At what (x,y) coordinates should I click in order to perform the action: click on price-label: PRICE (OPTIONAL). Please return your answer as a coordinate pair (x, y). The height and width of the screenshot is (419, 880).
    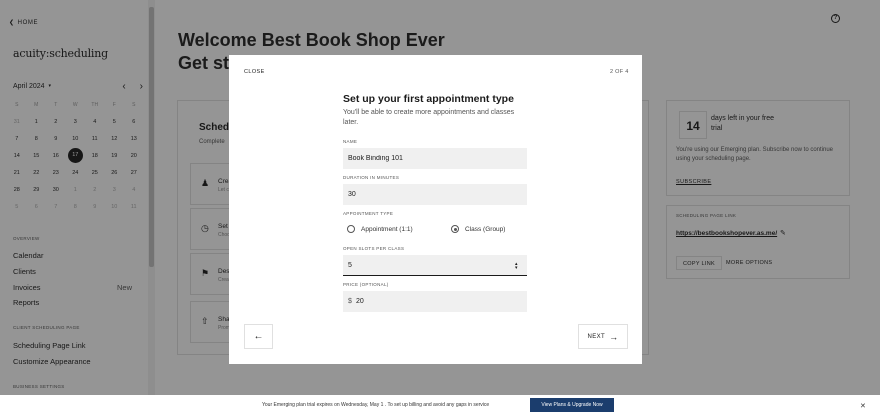
    Looking at the image, I should click on (366, 284).